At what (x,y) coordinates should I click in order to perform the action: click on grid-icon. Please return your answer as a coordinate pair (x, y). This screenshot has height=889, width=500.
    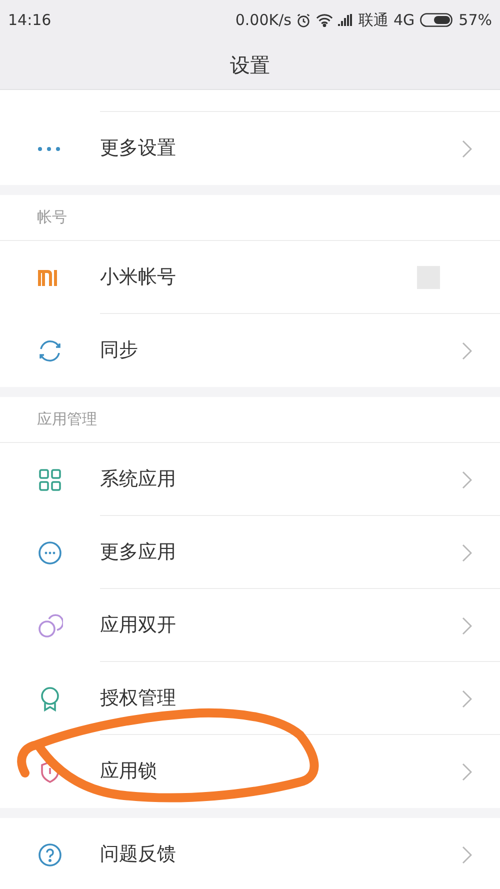
    Looking at the image, I should click on (50, 479).